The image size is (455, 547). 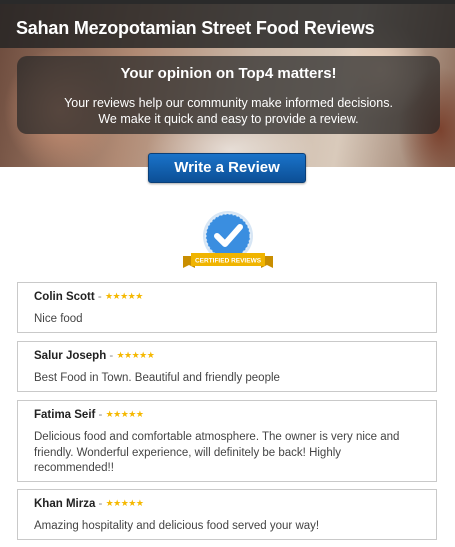 What do you see at coordinates (65, 415) in the screenshot?
I see `reviewer-name: Fatima Seif` at bounding box center [65, 415].